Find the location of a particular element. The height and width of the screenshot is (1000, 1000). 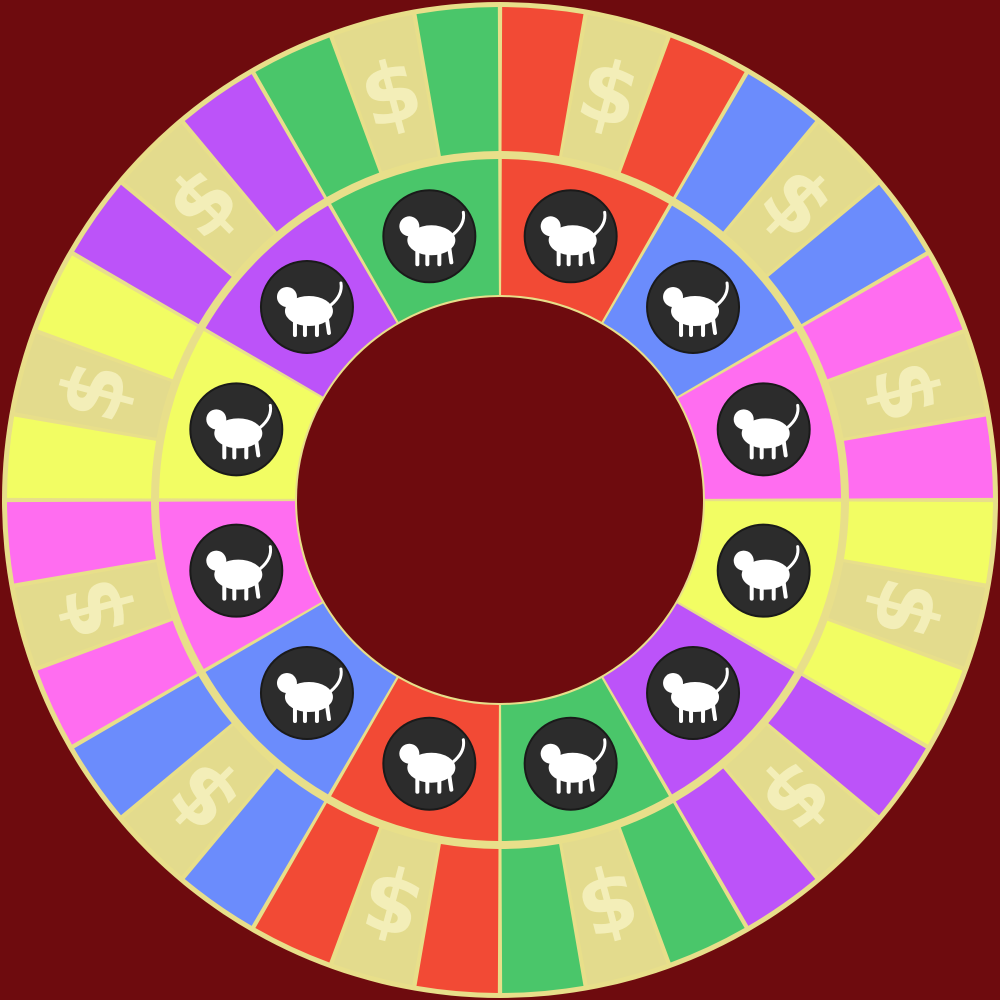

goat-icon is located at coordinates (763, 429).